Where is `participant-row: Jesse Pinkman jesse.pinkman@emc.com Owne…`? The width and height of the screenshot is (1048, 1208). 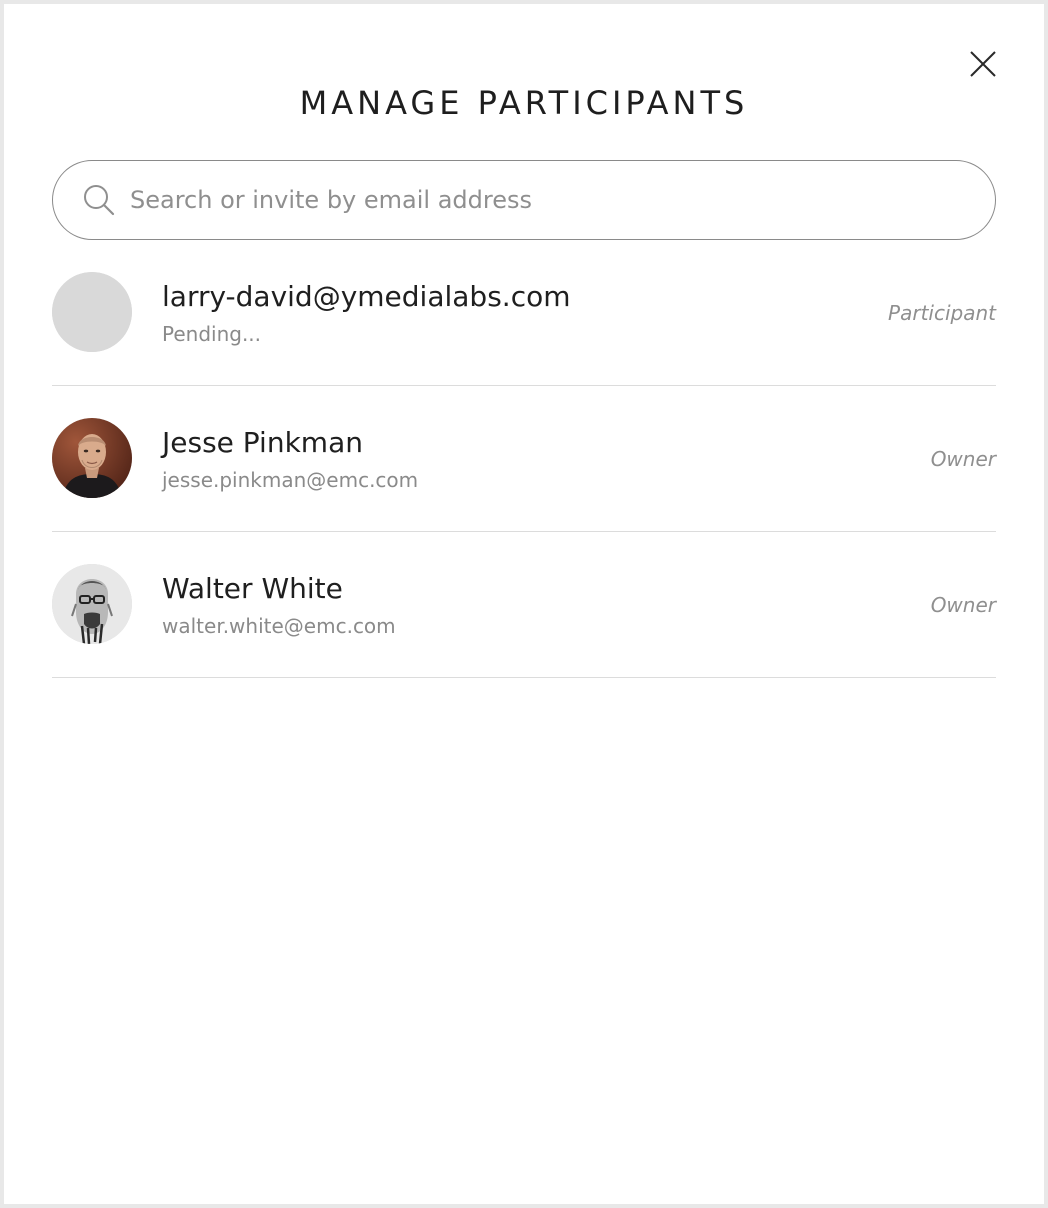
participant-row: Jesse Pinkman jesse.pinkman@emc.com Owne… is located at coordinates (524, 459).